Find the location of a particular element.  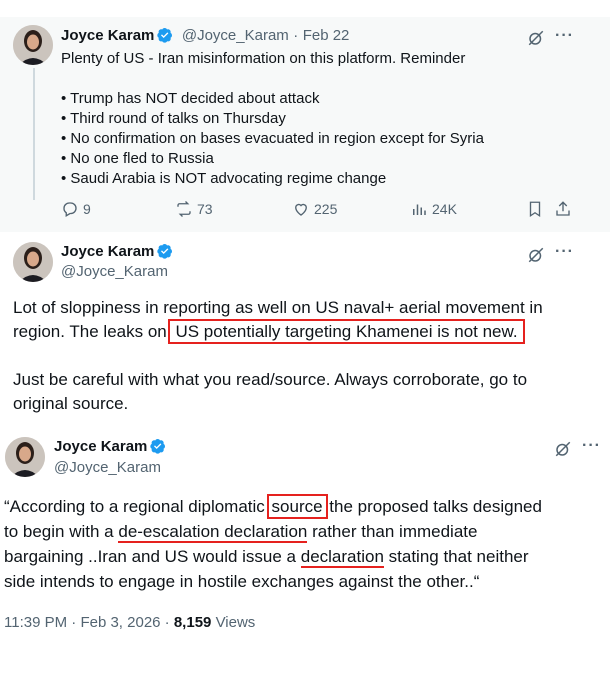

share-button is located at coordinates (563, 211).